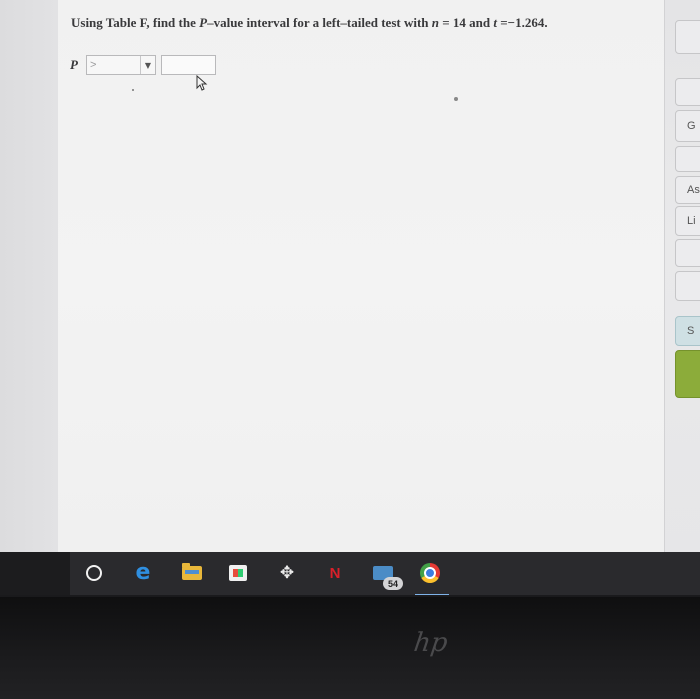 The height and width of the screenshot is (699, 700). Describe the element at coordinates (432, 594) in the screenshot. I see `active-indicator` at that location.